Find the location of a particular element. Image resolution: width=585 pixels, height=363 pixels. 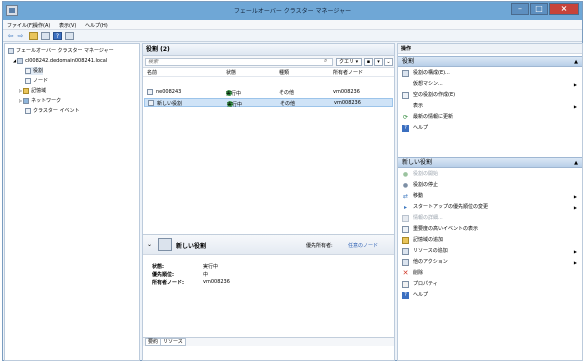

roles-icon is located at coordinates (28, 70).